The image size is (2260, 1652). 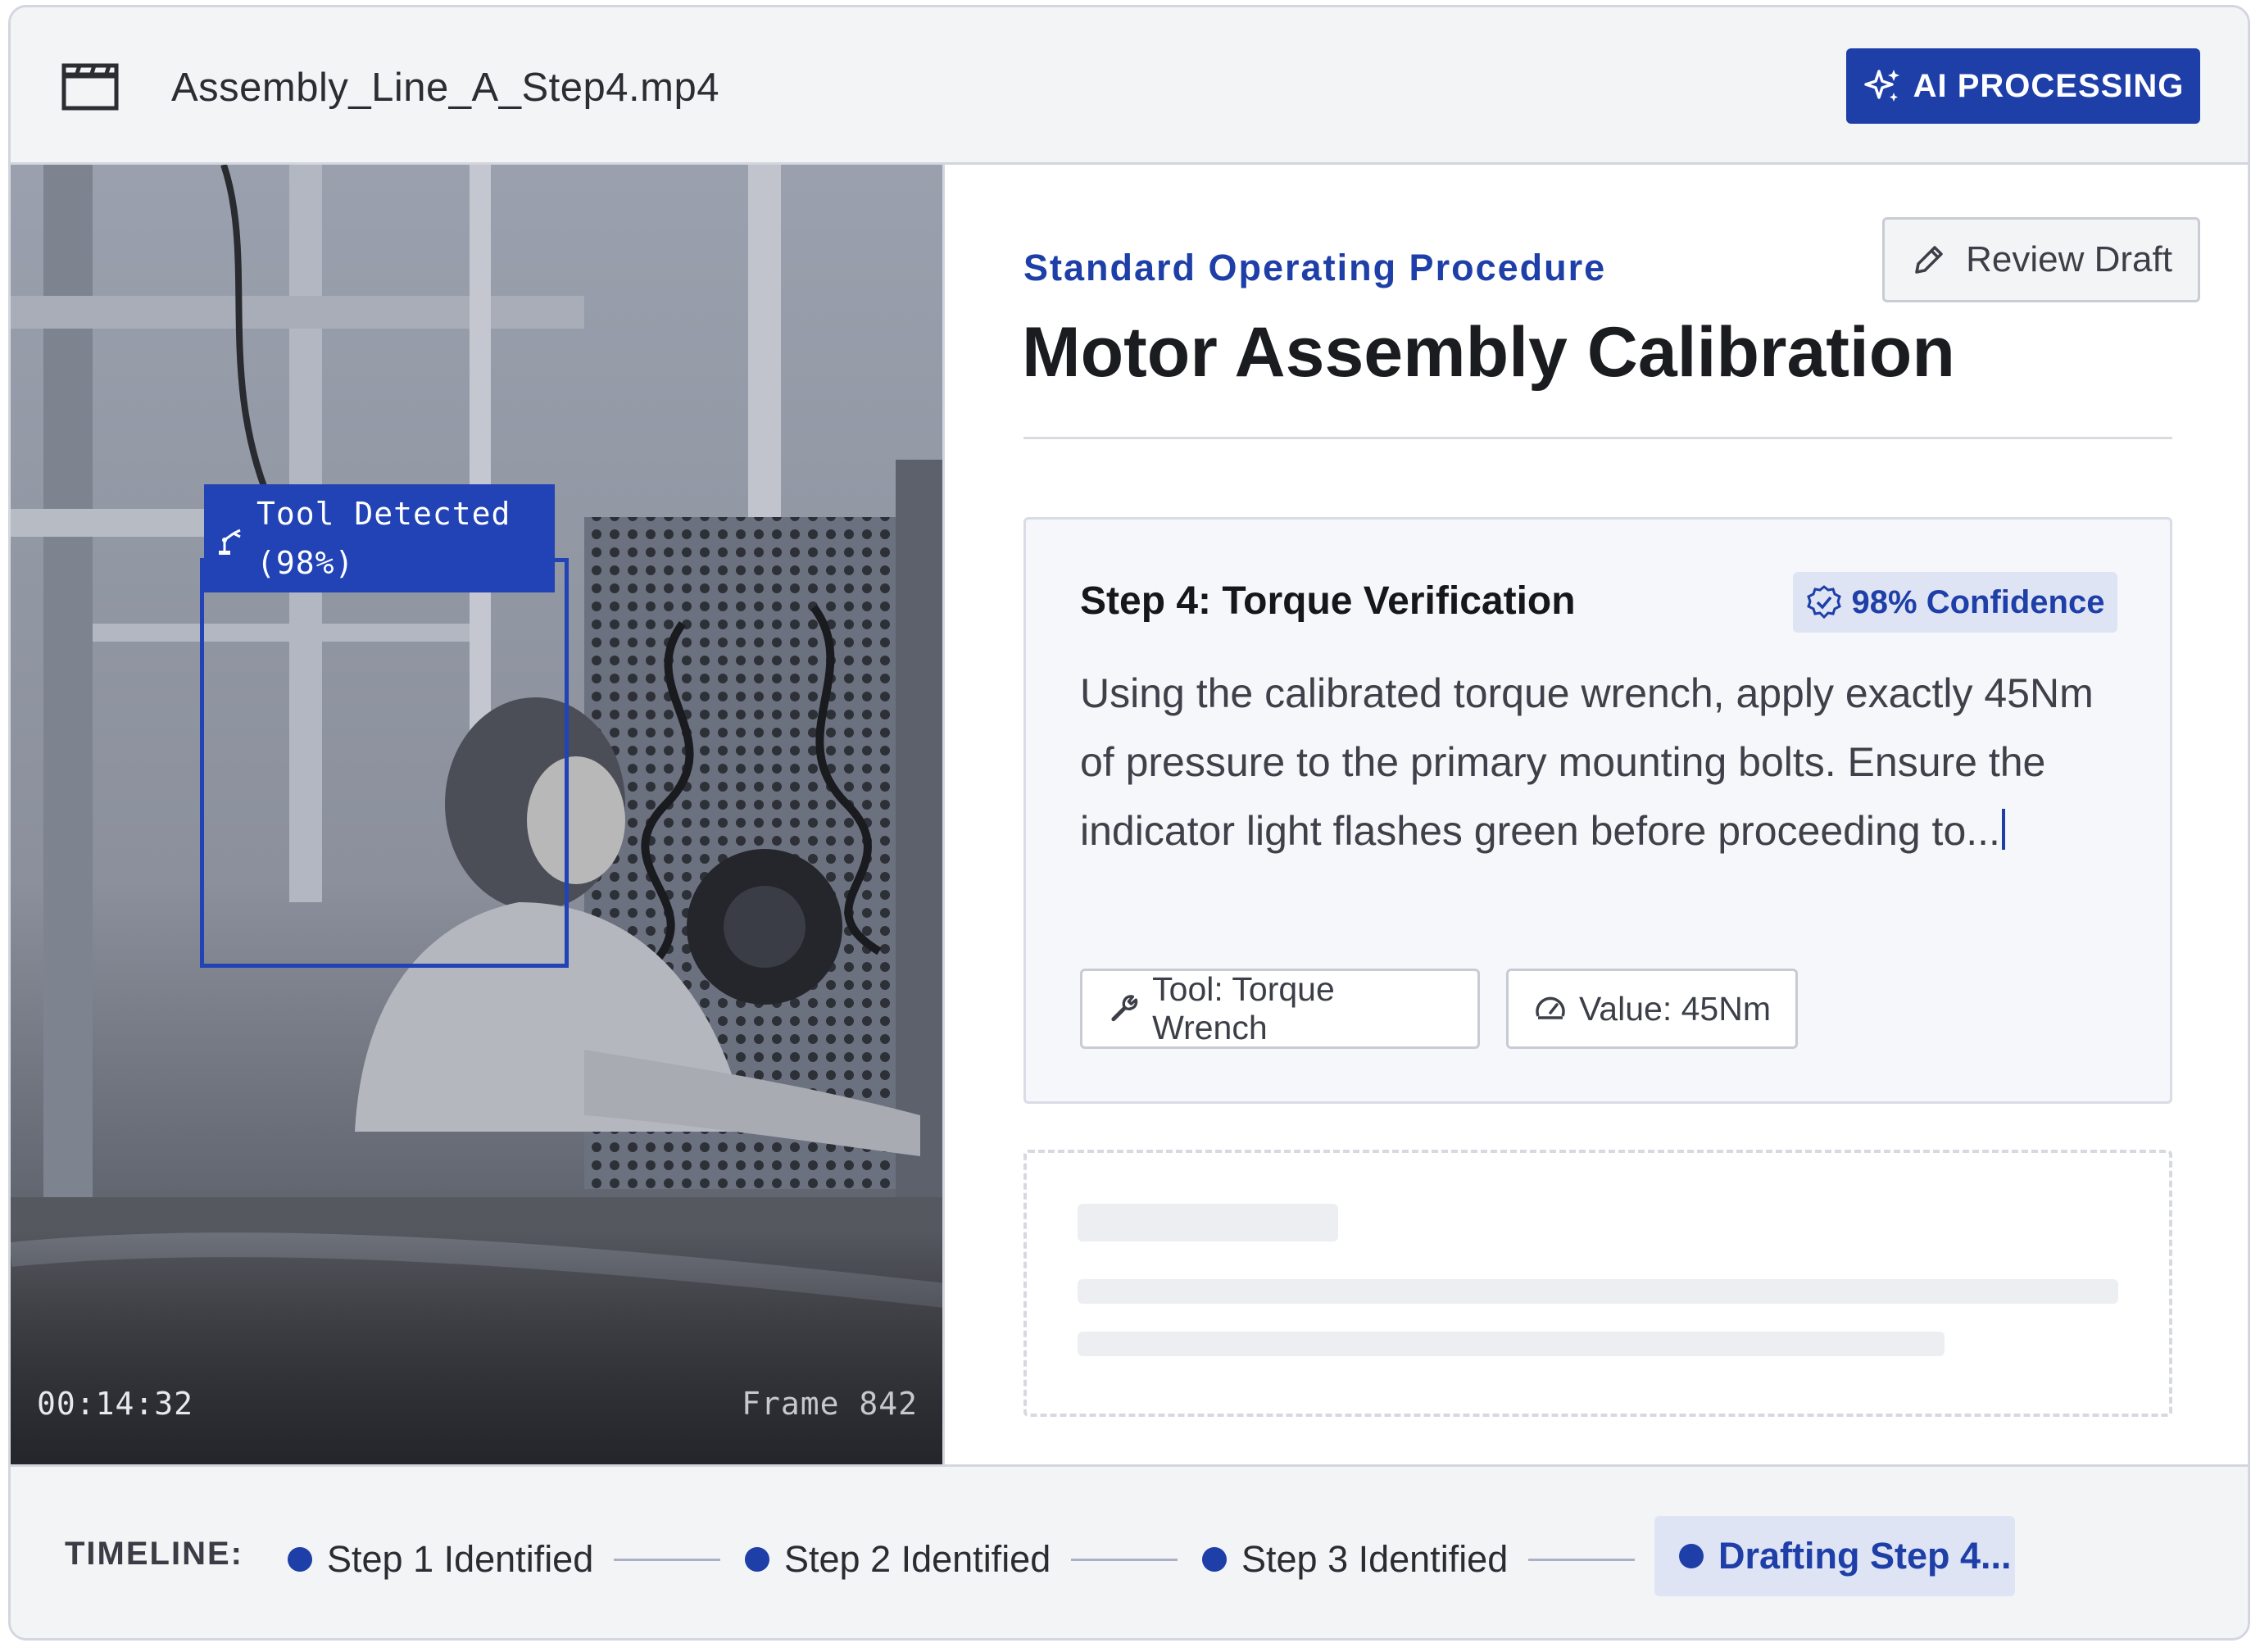 What do you see at coordinates (383, 514) in the screenshot?
I see `detection-text: Tool Detected` at bounding box center [383, 514].